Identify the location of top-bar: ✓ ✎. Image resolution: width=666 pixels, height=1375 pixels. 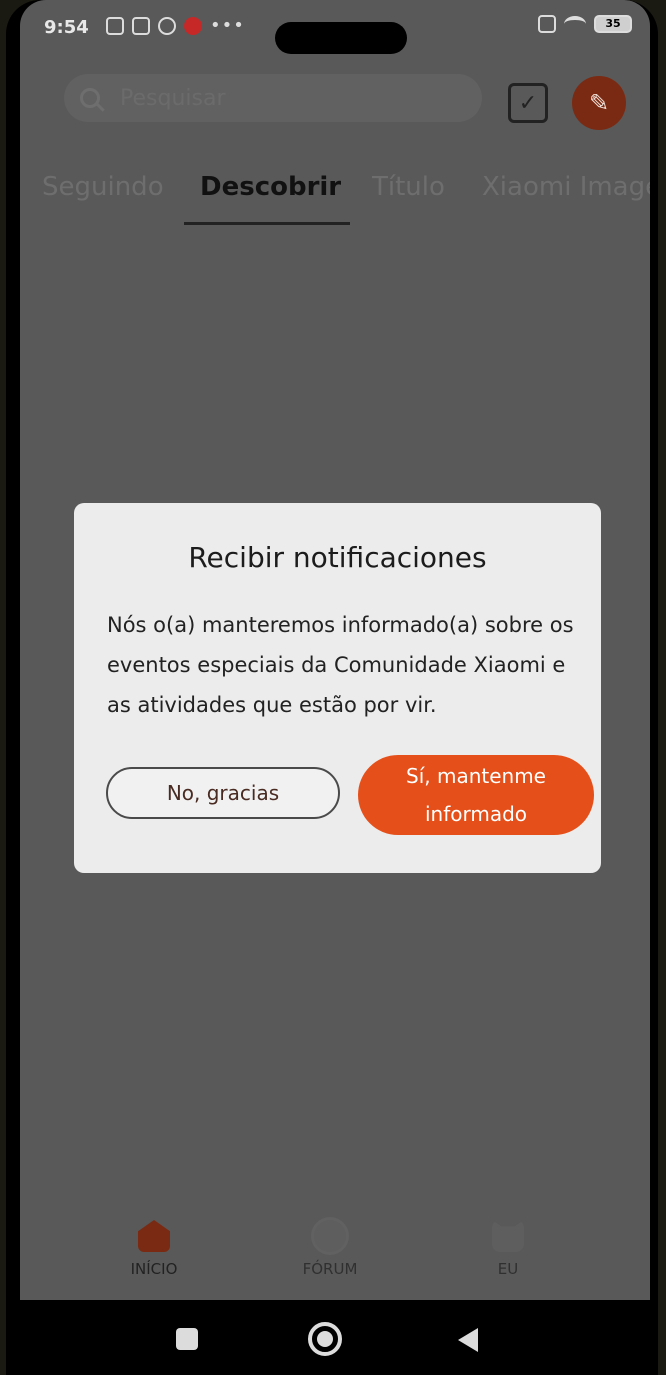
(335, 99).